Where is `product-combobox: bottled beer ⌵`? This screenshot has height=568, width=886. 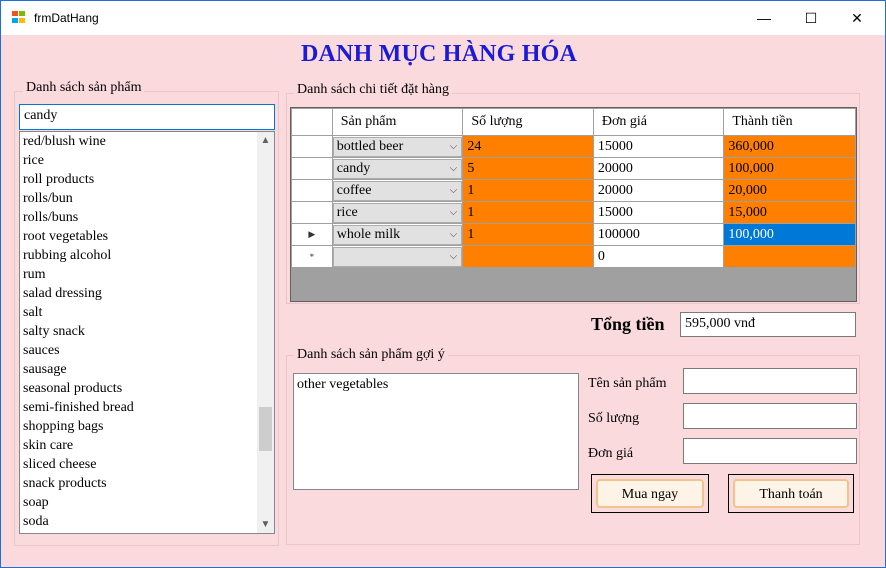 product-combobox: bottled beer ⌵ is located at coordinates (397, 146).